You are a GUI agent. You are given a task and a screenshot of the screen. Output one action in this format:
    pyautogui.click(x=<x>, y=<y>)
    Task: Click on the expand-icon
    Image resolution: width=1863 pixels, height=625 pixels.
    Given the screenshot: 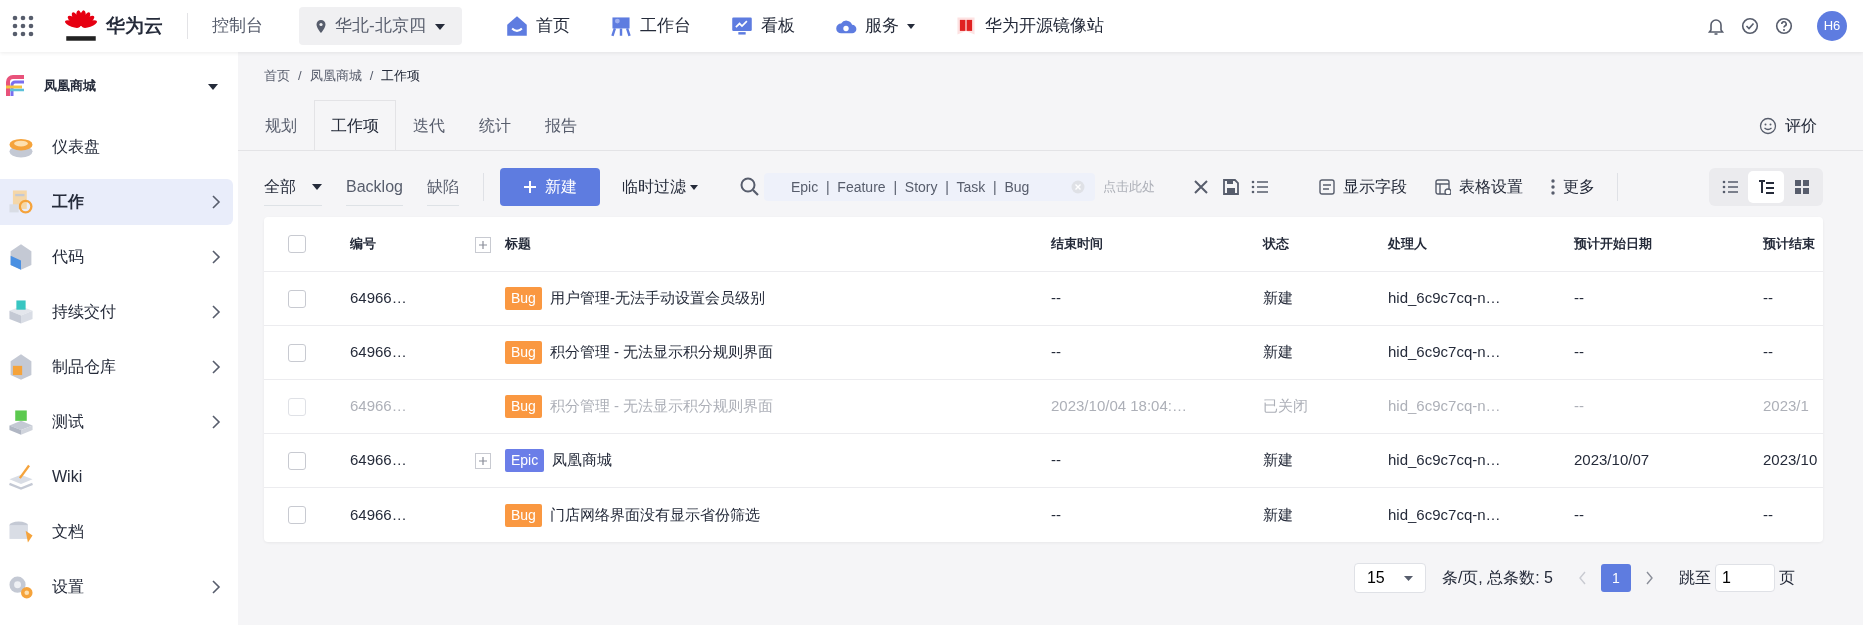 What is the action you would take?
    pyautogui.click(x=483, y=461)
    